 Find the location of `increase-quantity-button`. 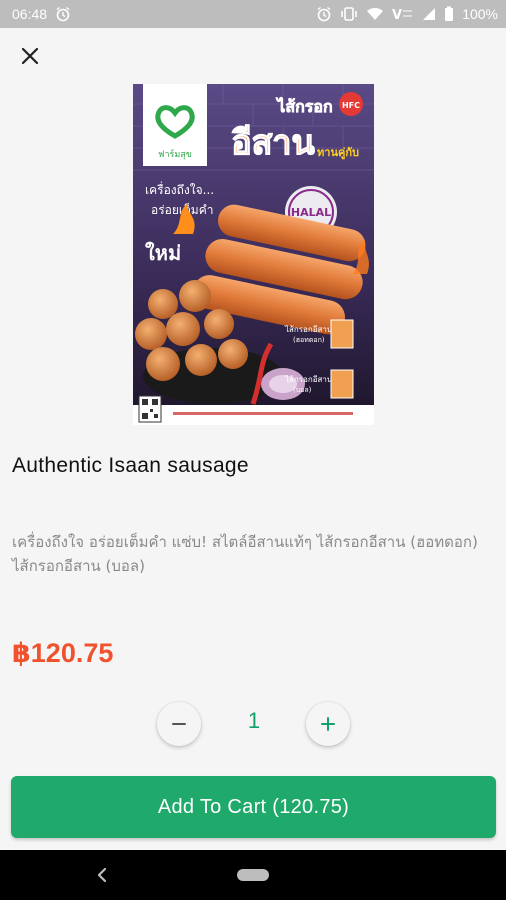

increase-quantity-button is located at coordinates (328, 724).